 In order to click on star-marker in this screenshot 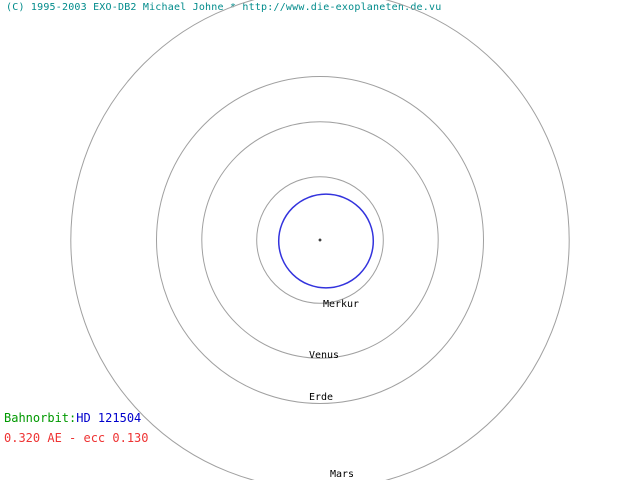, I will do `click(320, 240)`.